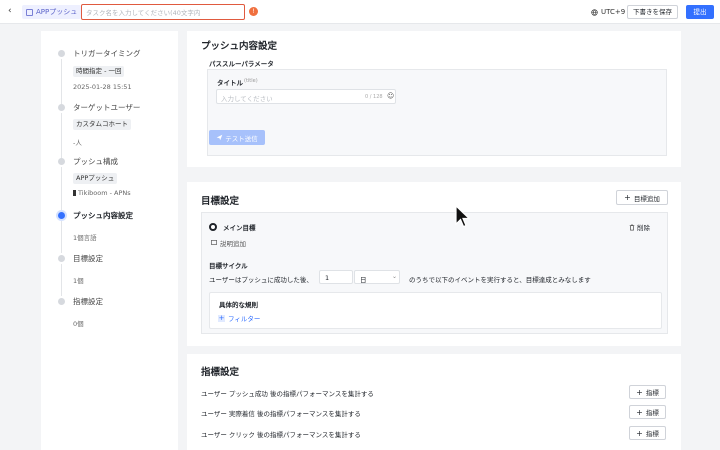 Image resolution: width=720 pixels, height=450 pixels. What do you see at coordinates (613, 12) in the screenshot?
I see `timezone-label: UTC+9` at bounding box center [613, 12].